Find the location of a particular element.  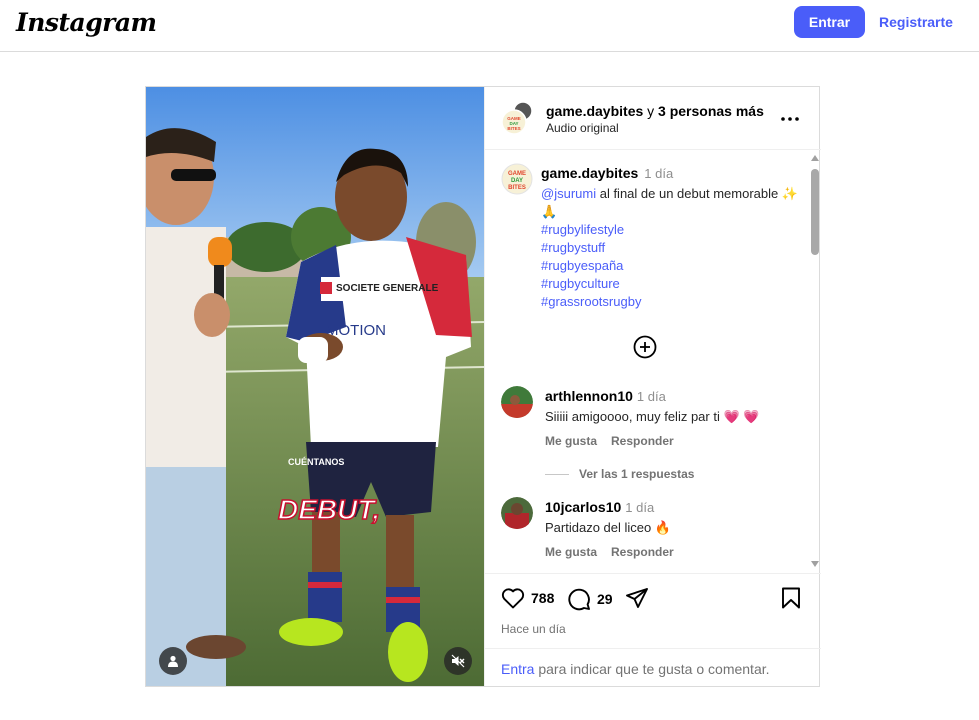

comment-username: 10jcarlos10 is located at coordinates (583, 507).